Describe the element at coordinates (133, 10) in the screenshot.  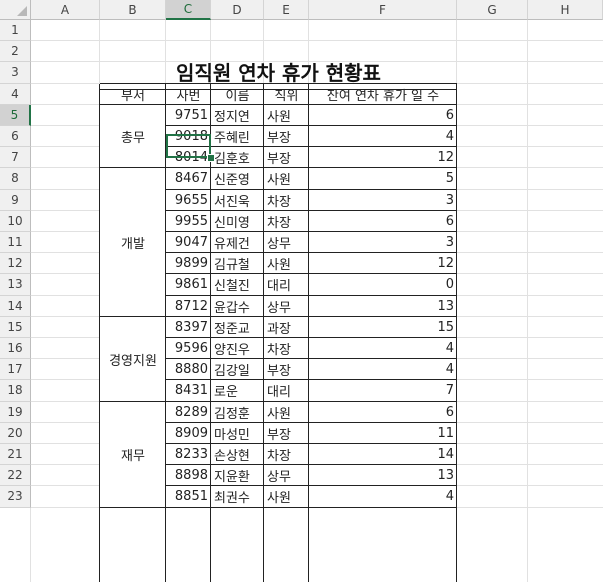
I see `column-header-B: B` at that location.